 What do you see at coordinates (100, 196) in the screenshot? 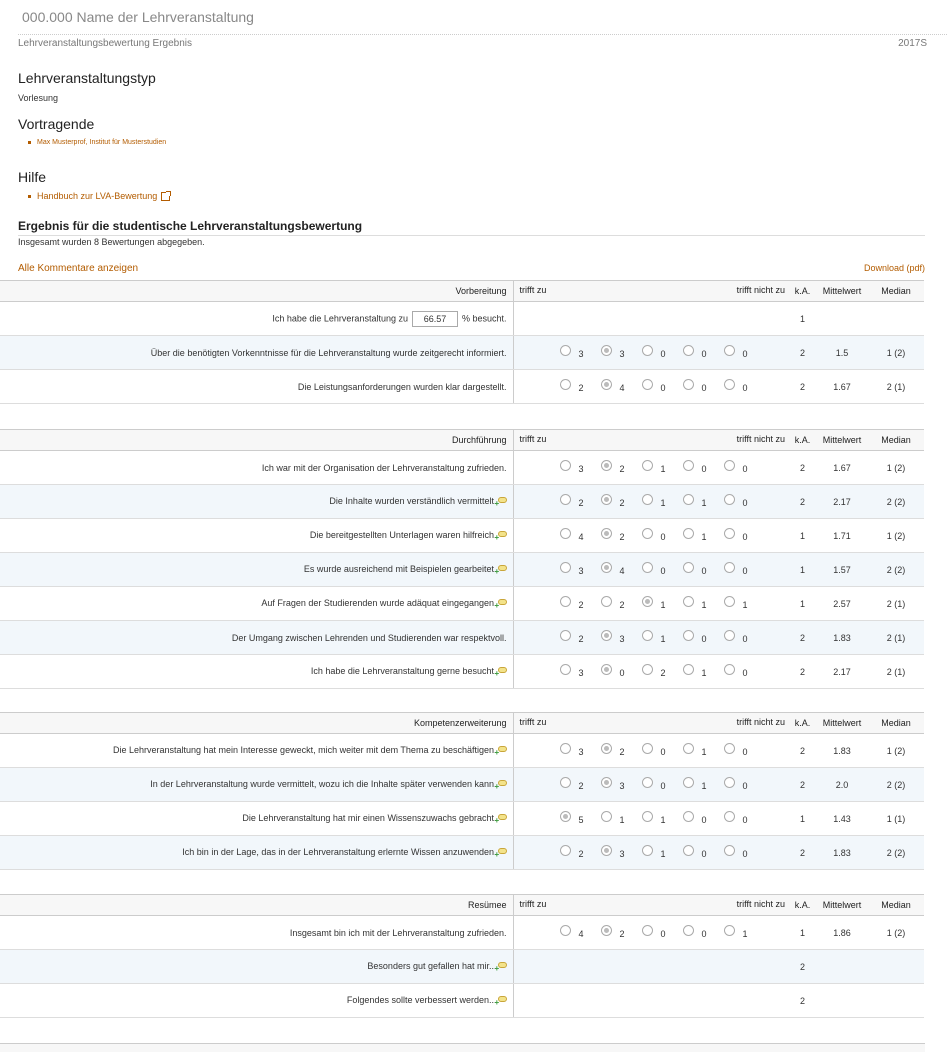
I see `help-link: Handbuch zur LVA-Bewertung` at bounding box center [100, 196].